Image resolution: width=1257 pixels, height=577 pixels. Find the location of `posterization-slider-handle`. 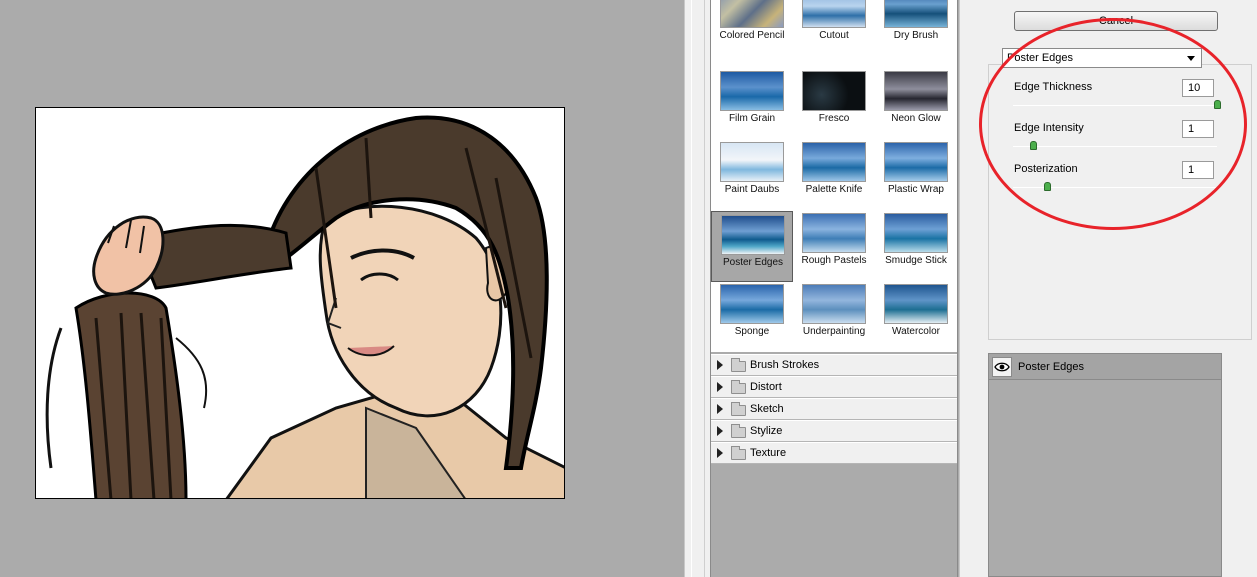

posterization-slider-handle is located at coordinates (1047, 186).